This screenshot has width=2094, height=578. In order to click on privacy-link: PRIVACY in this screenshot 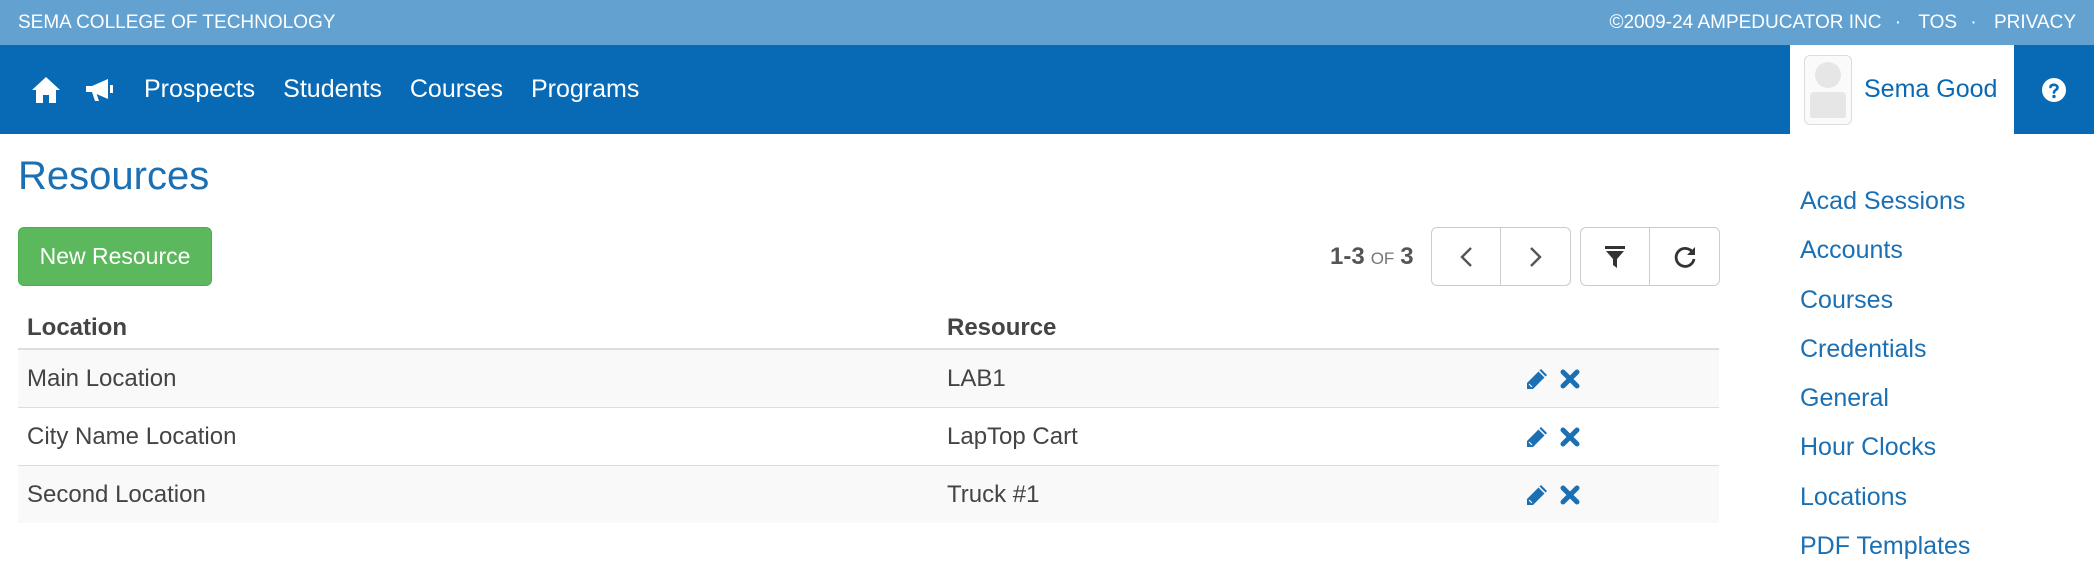, I will do `click(2035, 22)`.